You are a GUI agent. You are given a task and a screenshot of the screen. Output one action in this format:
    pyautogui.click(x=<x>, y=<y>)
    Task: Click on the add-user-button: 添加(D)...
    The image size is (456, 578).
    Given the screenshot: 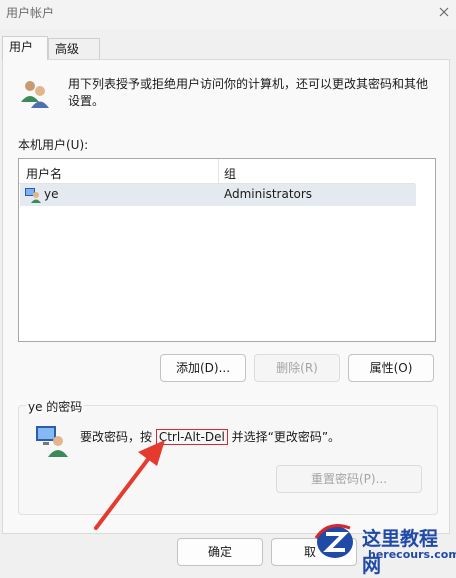 What is the action you would take?
    pyautogui.click(x=203, y=368)
    